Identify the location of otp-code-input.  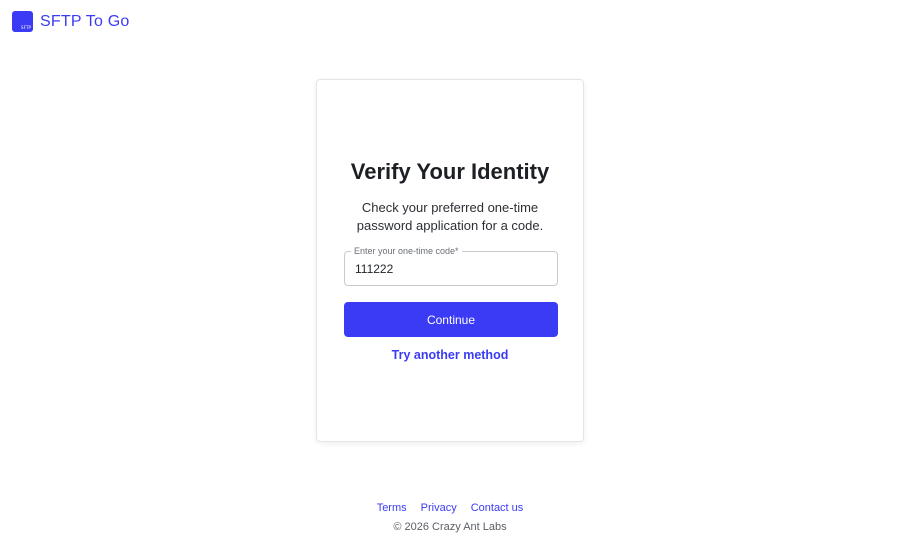
(451, 268).